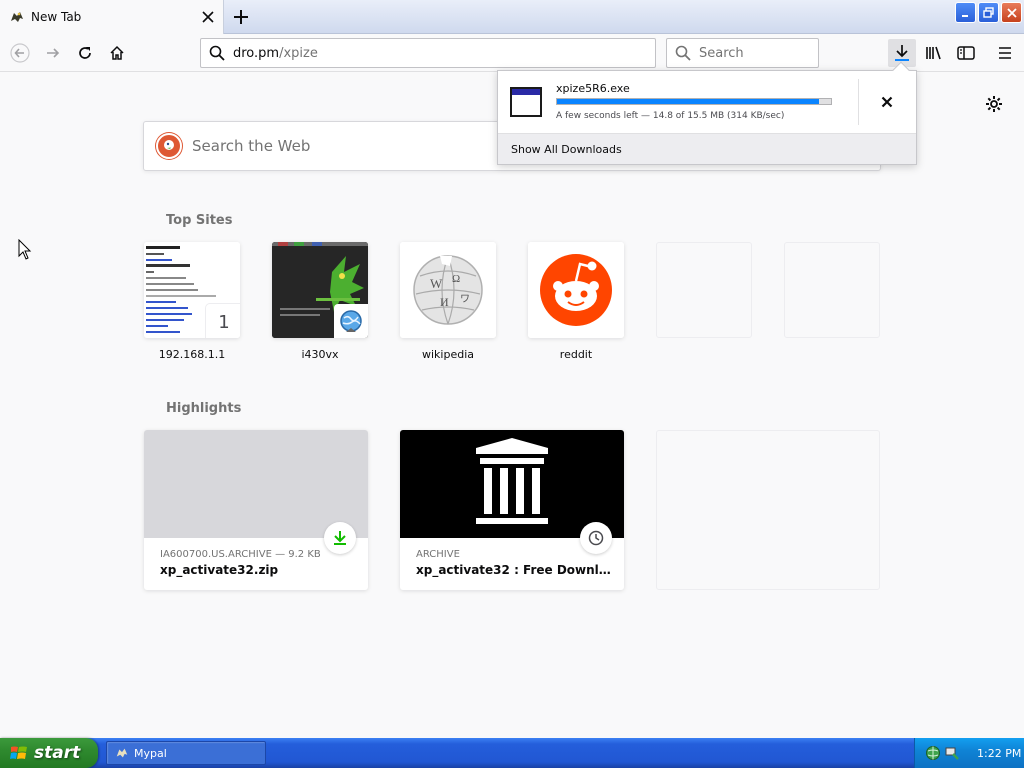  I want to click on home-button, so click(117, 53).